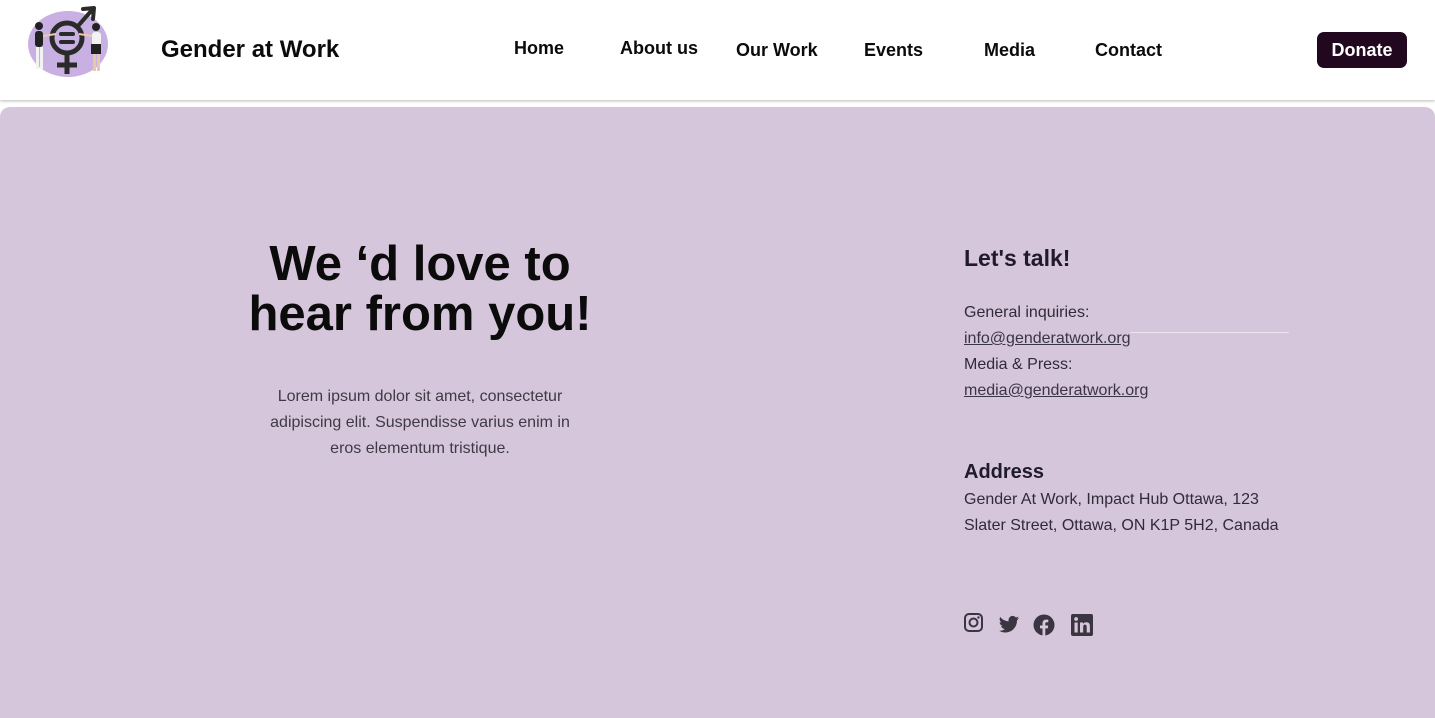 Image resolution: width=1435 pixels, height=718 pixels. What do you see at coordinates (420, 396) in the screenshot?
I see `lead-line: Lorem ipsum dolor sit amet, consectetur` at bounding box center [420, 396].